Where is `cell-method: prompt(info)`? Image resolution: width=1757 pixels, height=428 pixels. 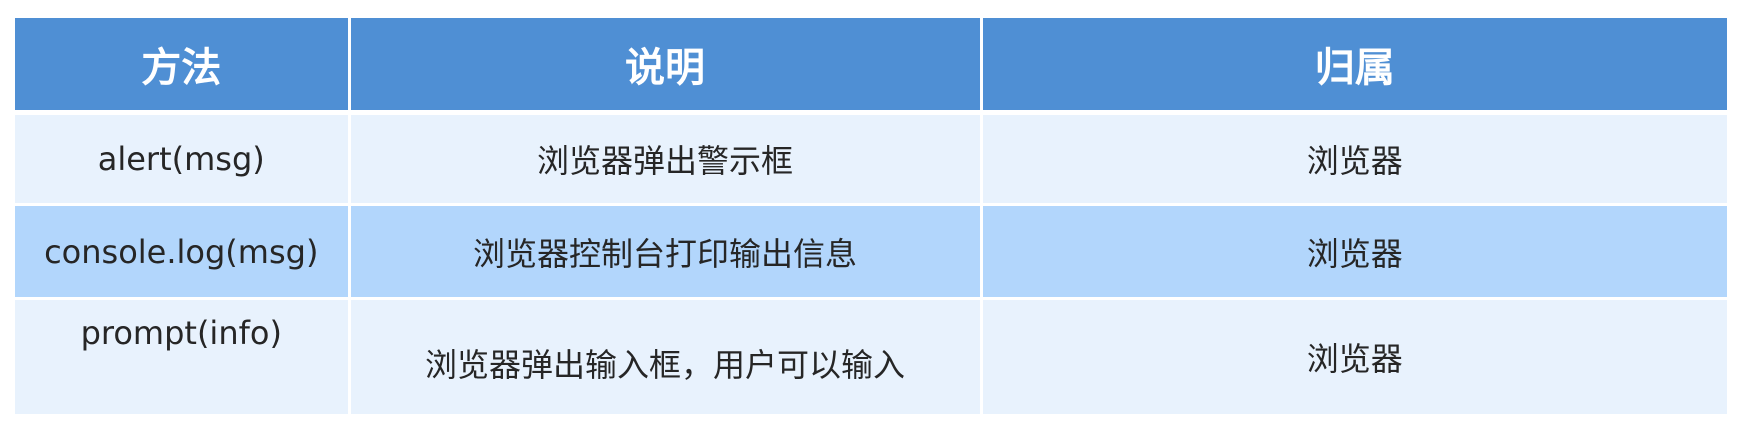
cell-method: prompt(info) is located at coordinates (183, 357).